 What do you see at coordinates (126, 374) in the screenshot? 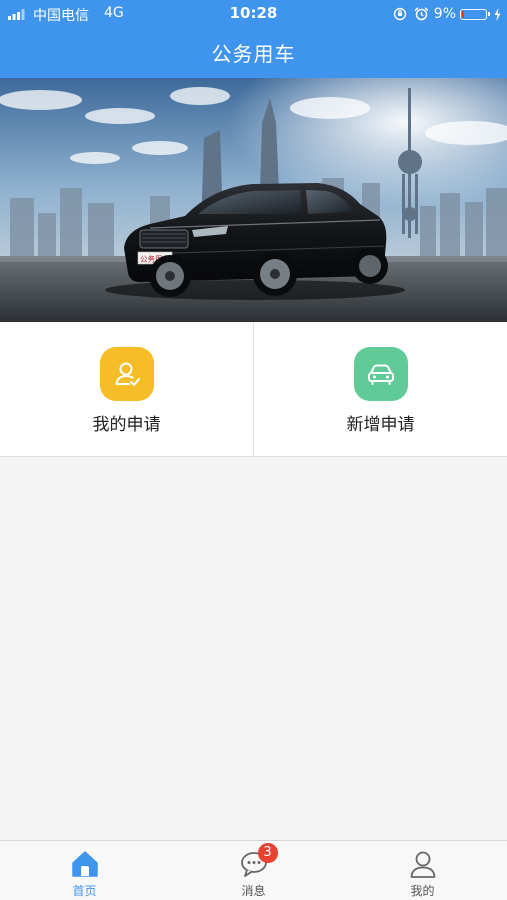
I see `user-check-icon` at bounding box center [126, 374].